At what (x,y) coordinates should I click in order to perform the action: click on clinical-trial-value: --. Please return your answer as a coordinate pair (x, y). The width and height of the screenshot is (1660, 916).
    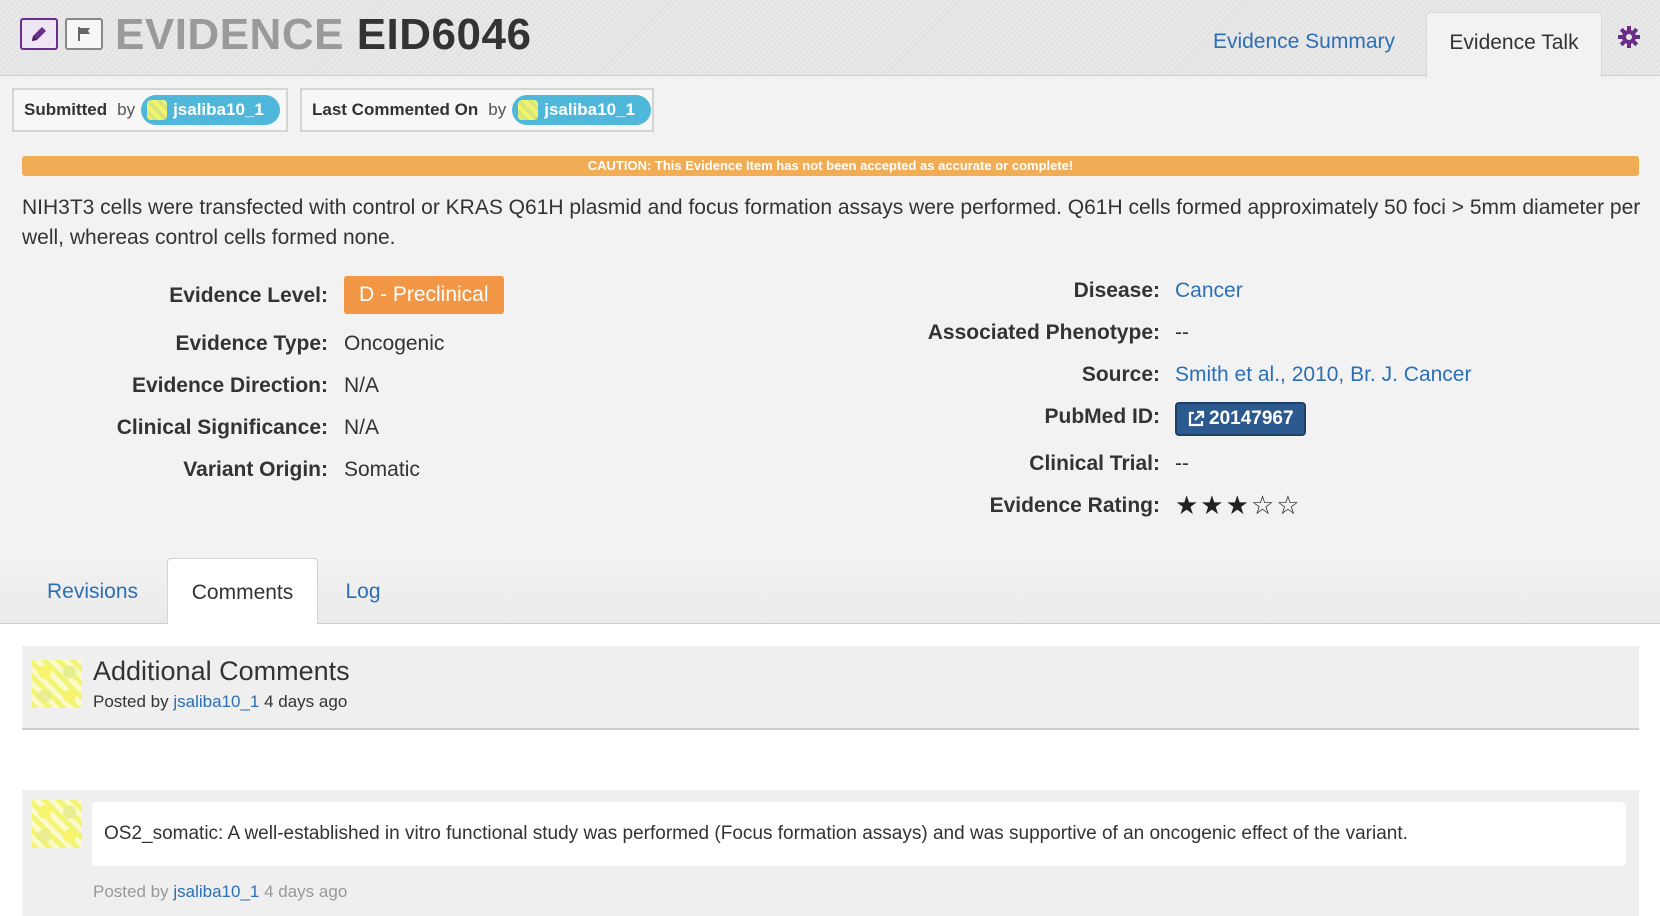
    Looking at the image, I should click on (1182, 463).